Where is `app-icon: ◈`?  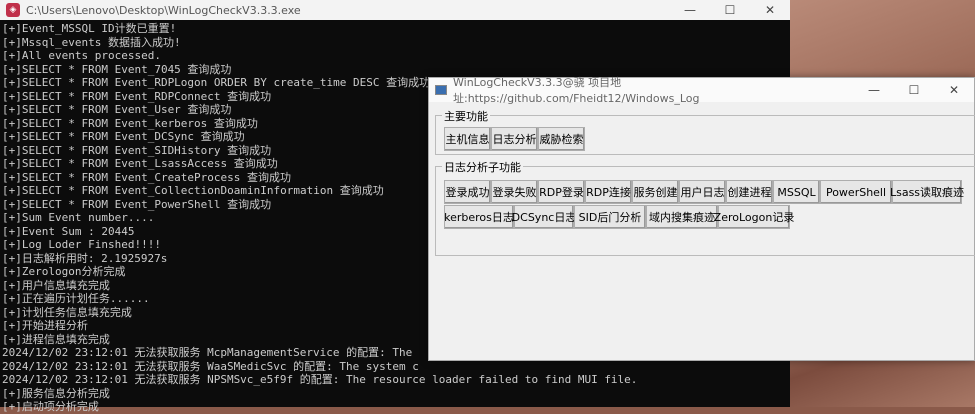
app-icon: ◈ is located at coordinates (13, 10).